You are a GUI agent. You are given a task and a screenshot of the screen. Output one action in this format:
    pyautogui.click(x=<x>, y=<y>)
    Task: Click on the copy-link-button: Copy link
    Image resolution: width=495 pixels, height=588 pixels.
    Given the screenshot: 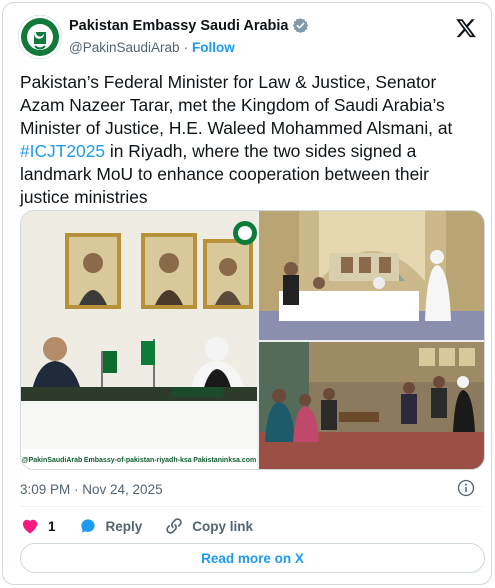 What is the action you would take?
    pyautogui.click(x=208, y=526)
    